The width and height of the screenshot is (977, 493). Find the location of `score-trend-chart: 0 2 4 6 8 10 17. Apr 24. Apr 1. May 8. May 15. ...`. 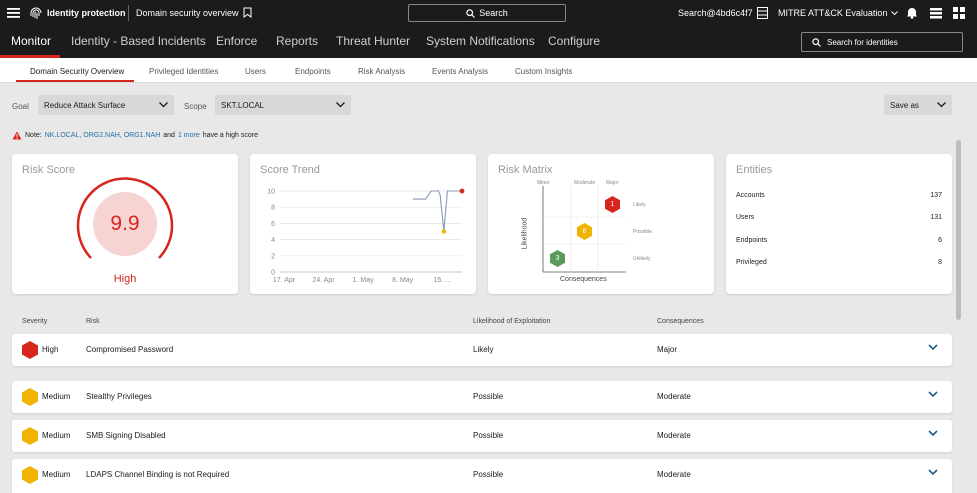

score-trend-chart: 0 2 4 6 8 10 17. Apr 24. Apr 1. May 8. May 15. ... is located at coordinates (366, 236).